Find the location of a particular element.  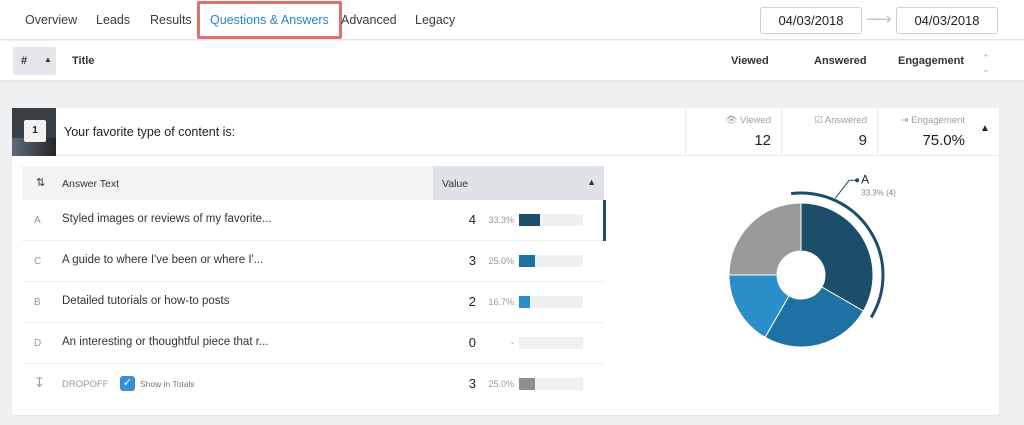

caret-up-icon: ▲ is located at coordinates (48, 59).